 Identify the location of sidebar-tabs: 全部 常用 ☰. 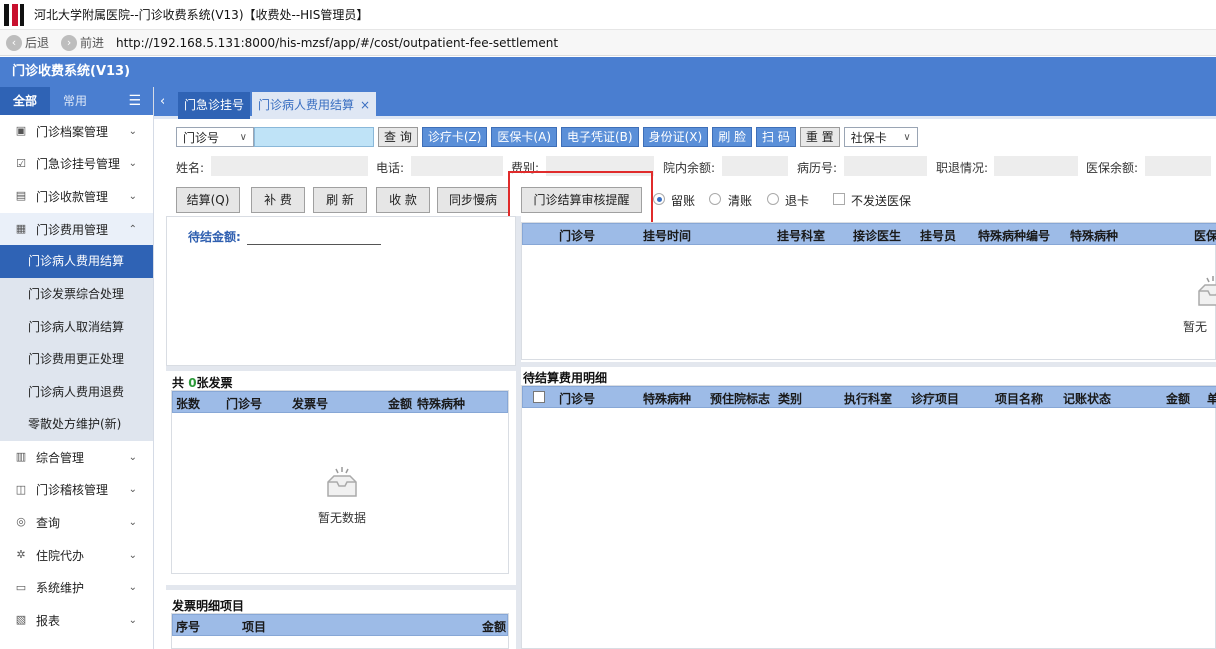
(76, 101).